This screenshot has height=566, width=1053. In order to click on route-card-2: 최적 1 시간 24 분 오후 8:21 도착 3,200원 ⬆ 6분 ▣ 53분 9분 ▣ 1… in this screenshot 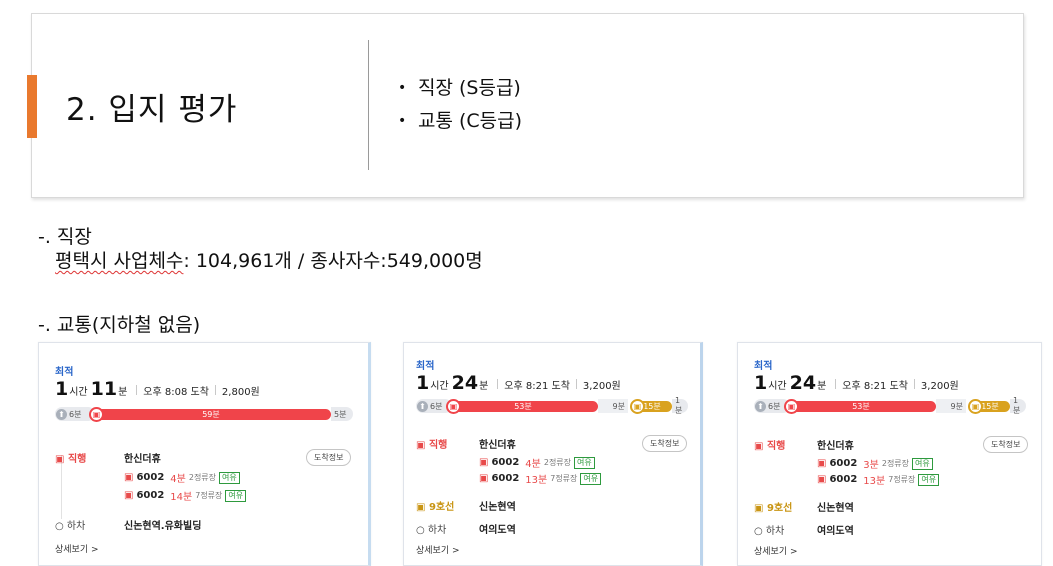, I will do `click(553, 454)`.